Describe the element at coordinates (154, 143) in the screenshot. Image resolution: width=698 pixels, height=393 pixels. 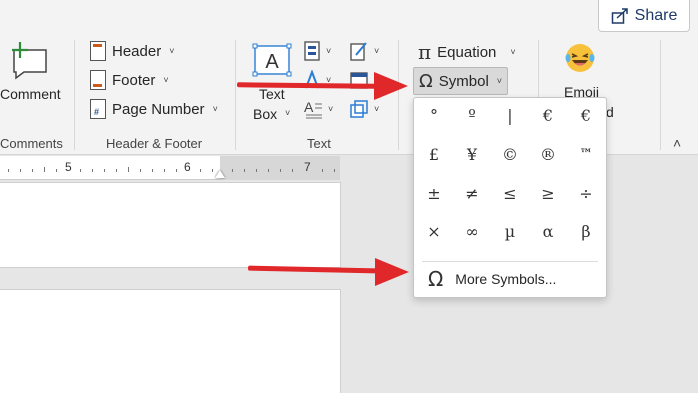
I see `header-footer-group-label: Header & Footer` at that location.